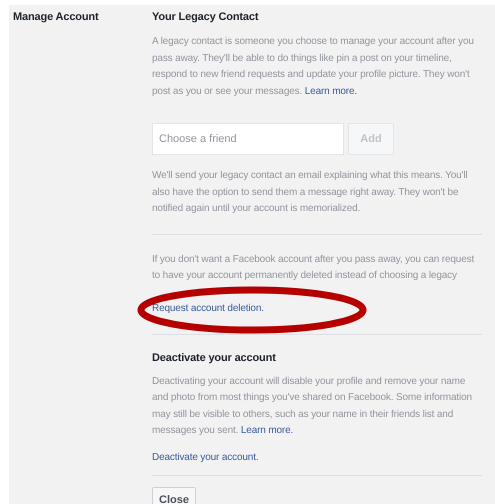  I want to click on notice-text: We'll send your legacy contact an email explaining what this means. You'll also have the option to send them a message right away. They won't be notified again until your account is memorialized., so click(310, 192).